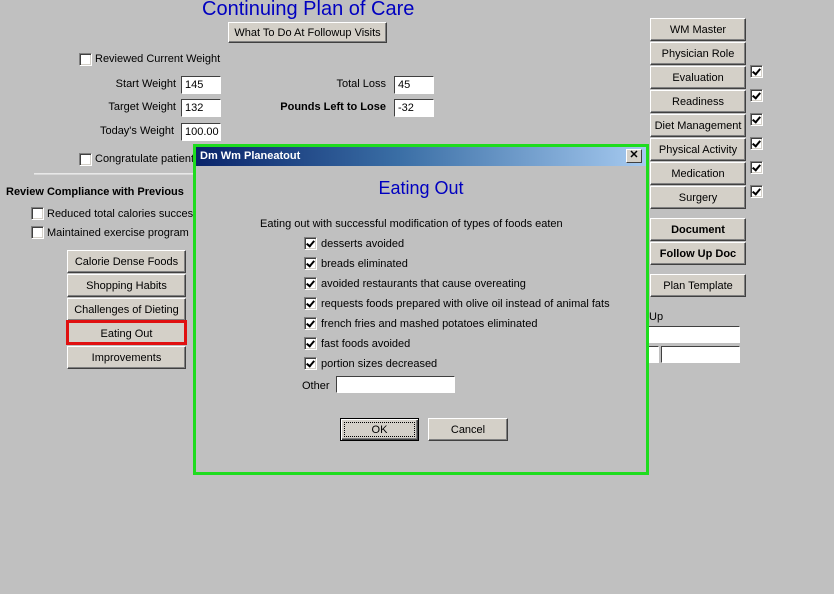 This screenshot has width=834, height=594. Describe the element at coordinates (142, 107) in the screenshot. I see `target-weight-label: Target Weight` at that location.